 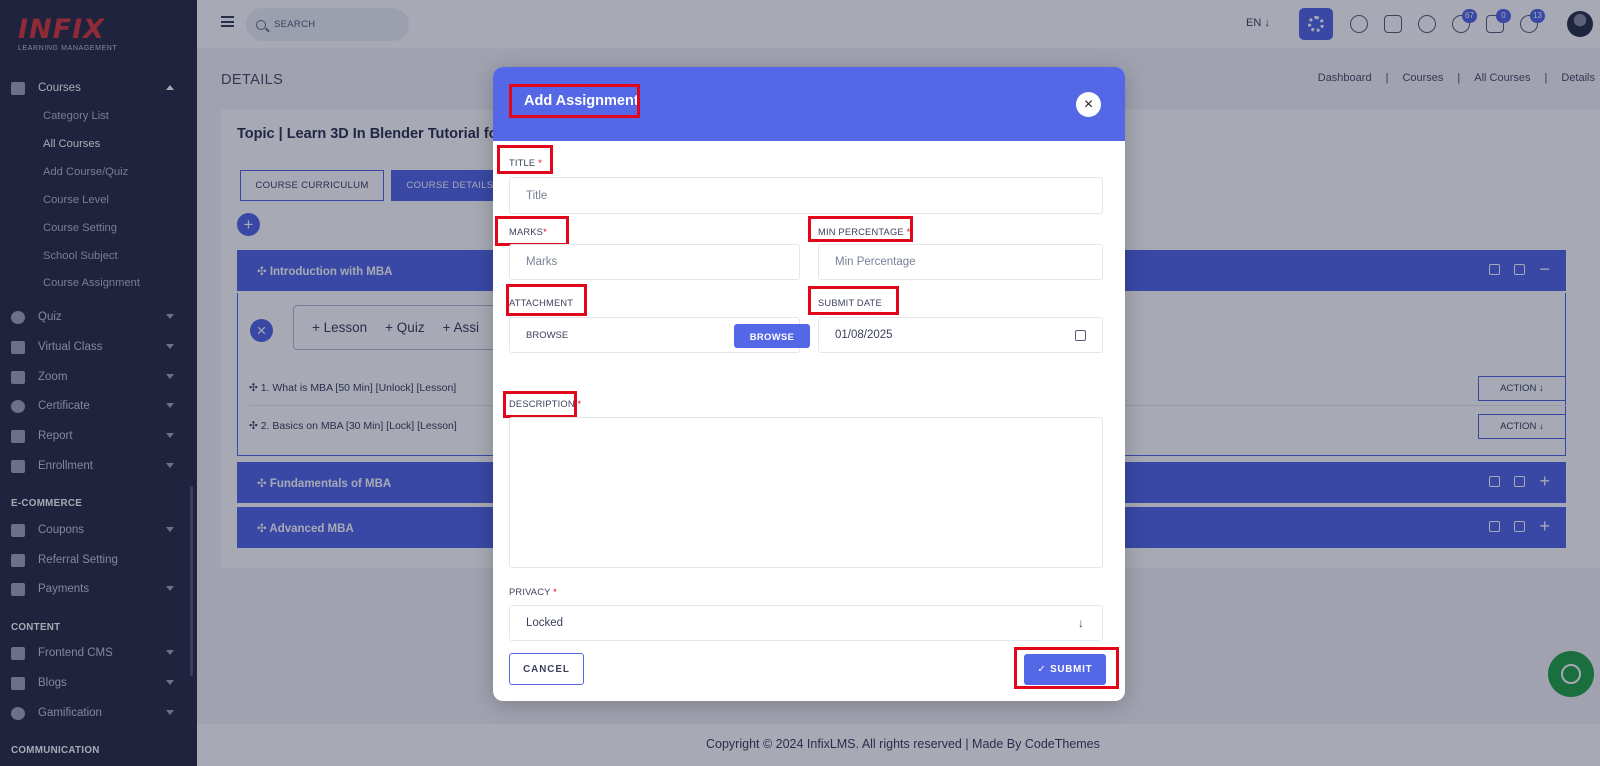 What do you see at coordinates (806, 492) in the screenshot?
I see `description-textarea` at bounding box center [806, 492].